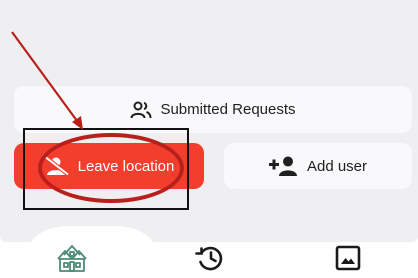 The width and height of the screenshot is (418, 278). I want to click on nav-item-home, so click(72, 260).